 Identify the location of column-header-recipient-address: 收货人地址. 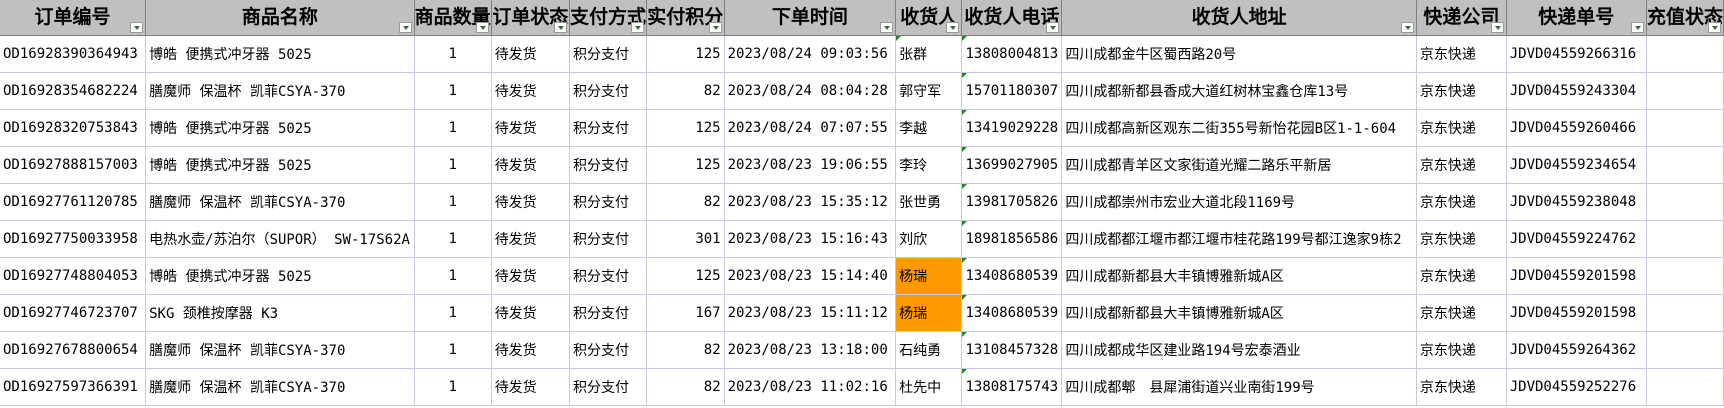
(1239, 18).